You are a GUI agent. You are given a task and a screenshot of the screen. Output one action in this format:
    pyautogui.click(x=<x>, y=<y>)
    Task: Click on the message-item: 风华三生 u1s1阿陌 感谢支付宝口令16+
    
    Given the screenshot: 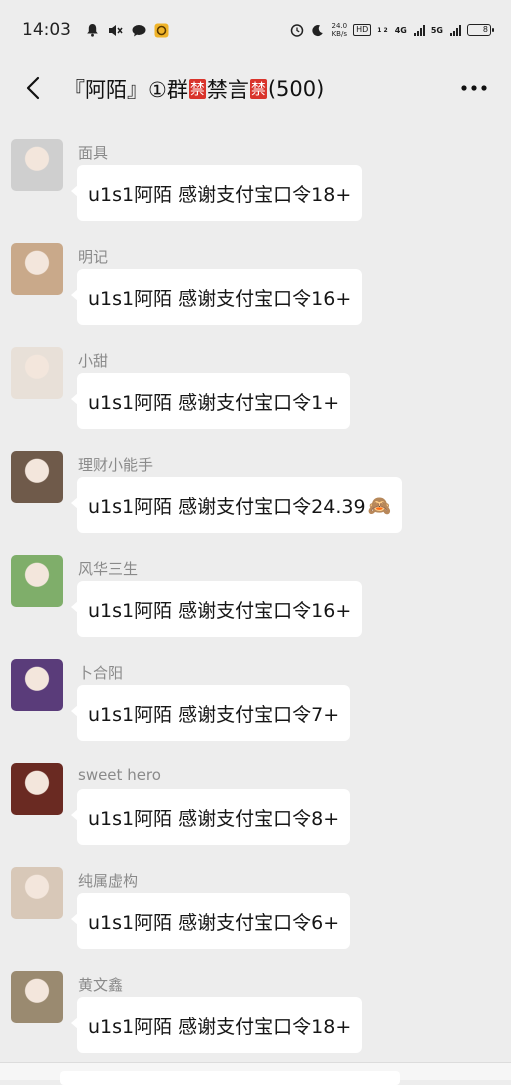 What is the action you would take?
    pyautogui.click(x=255, y=598)
    